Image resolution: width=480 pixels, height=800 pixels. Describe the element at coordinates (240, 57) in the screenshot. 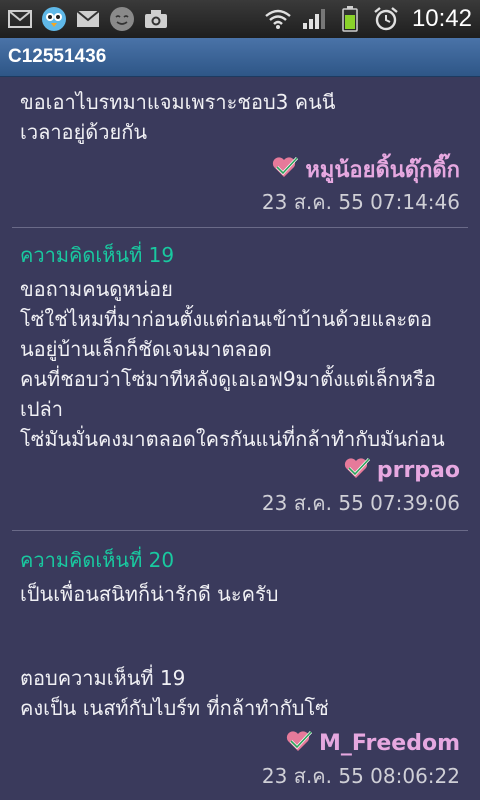

I see `title-bar: C12551436` at that location.